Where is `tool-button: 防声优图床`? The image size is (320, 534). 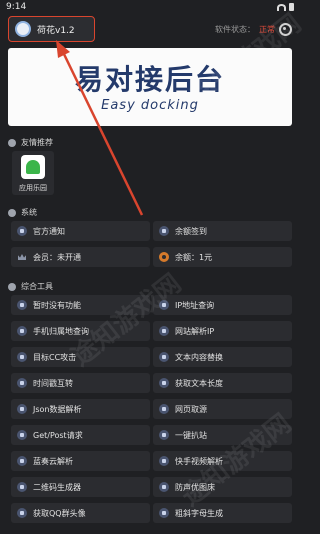
tool-button: 防声优图床 is located at coordinates (222, 487).